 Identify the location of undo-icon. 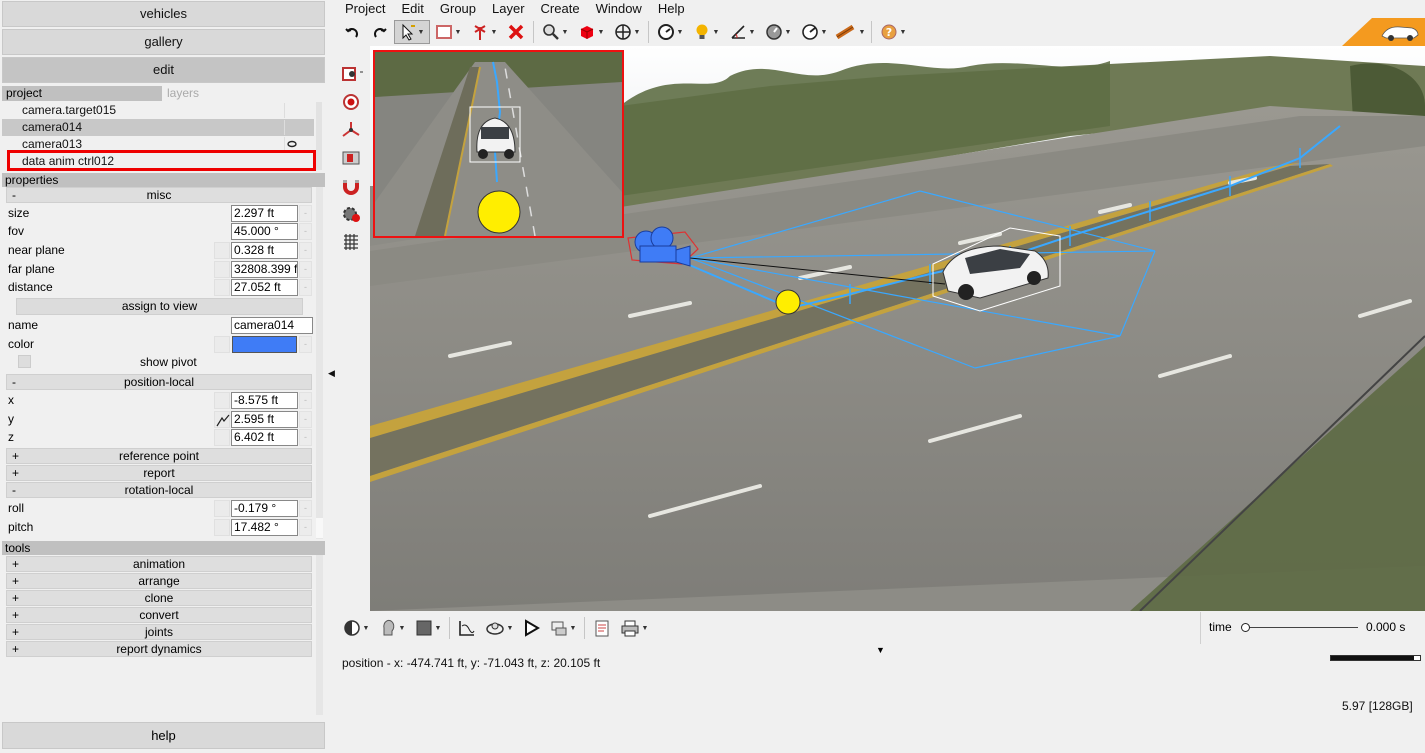
(352, 32).